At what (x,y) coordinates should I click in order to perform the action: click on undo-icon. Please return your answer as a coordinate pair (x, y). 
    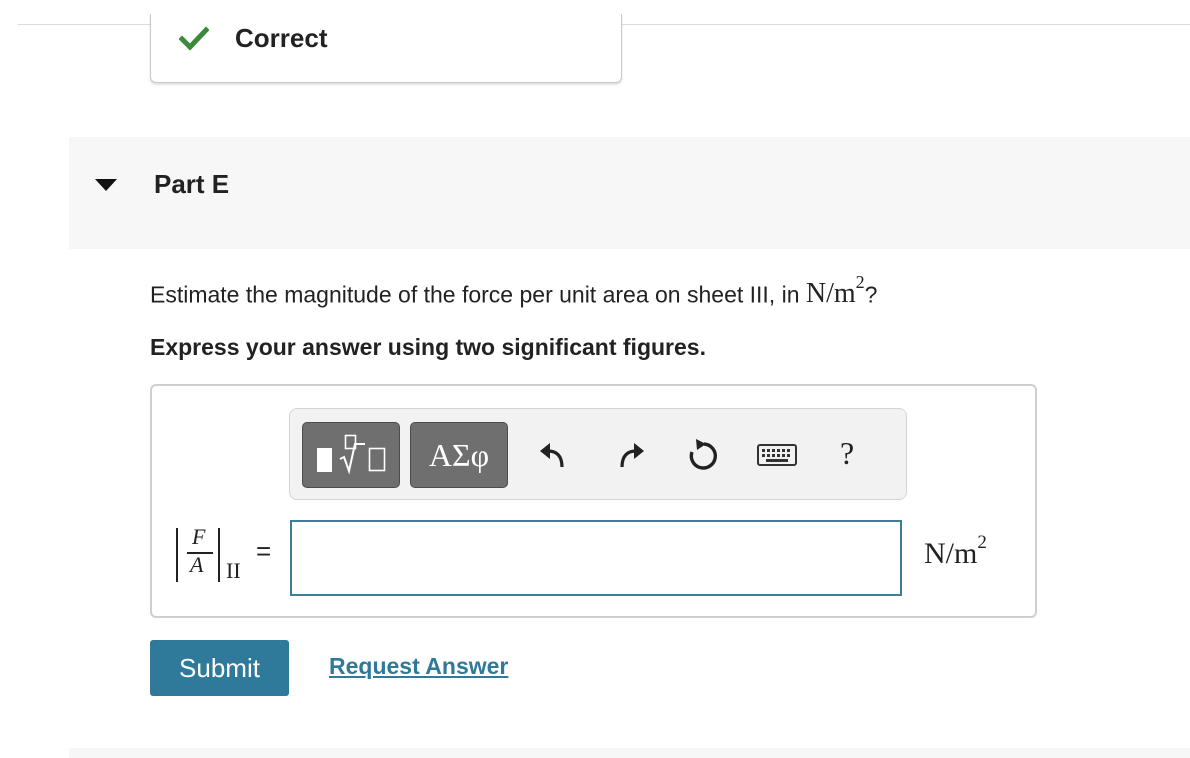
    Looking at the image, I should click on (554, 455).